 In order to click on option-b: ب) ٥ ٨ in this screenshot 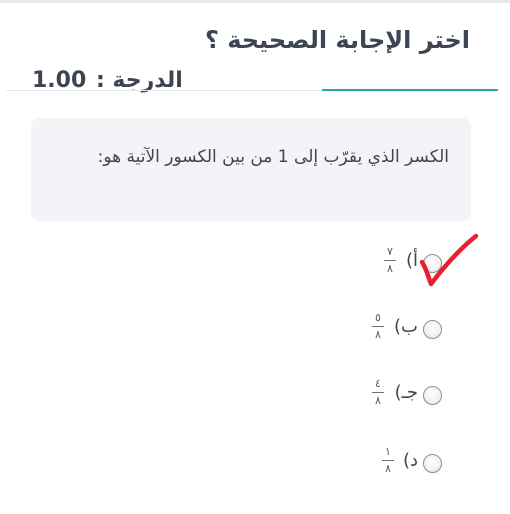, I will do `click(387, 331)`.